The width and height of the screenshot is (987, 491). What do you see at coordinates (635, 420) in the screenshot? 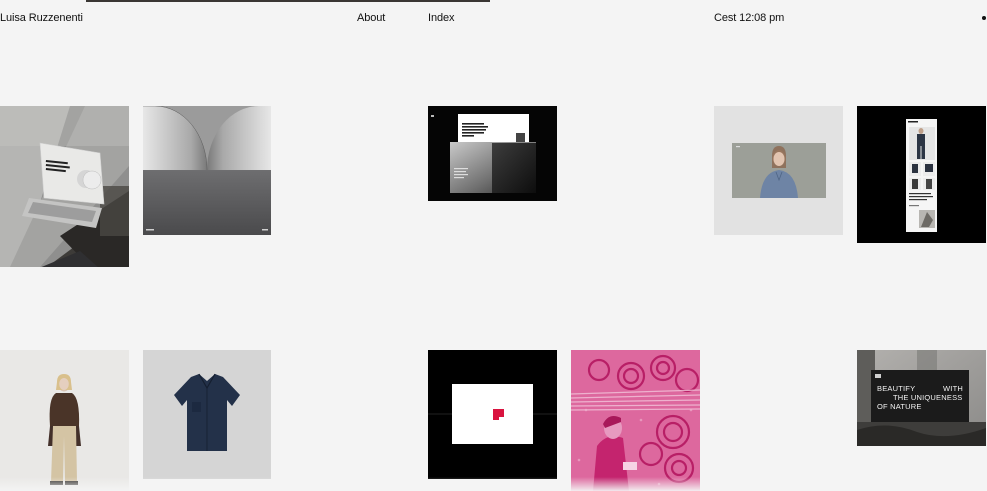
I see `project-tile-pink-duotone-workers` at bounding box center [635, 420].